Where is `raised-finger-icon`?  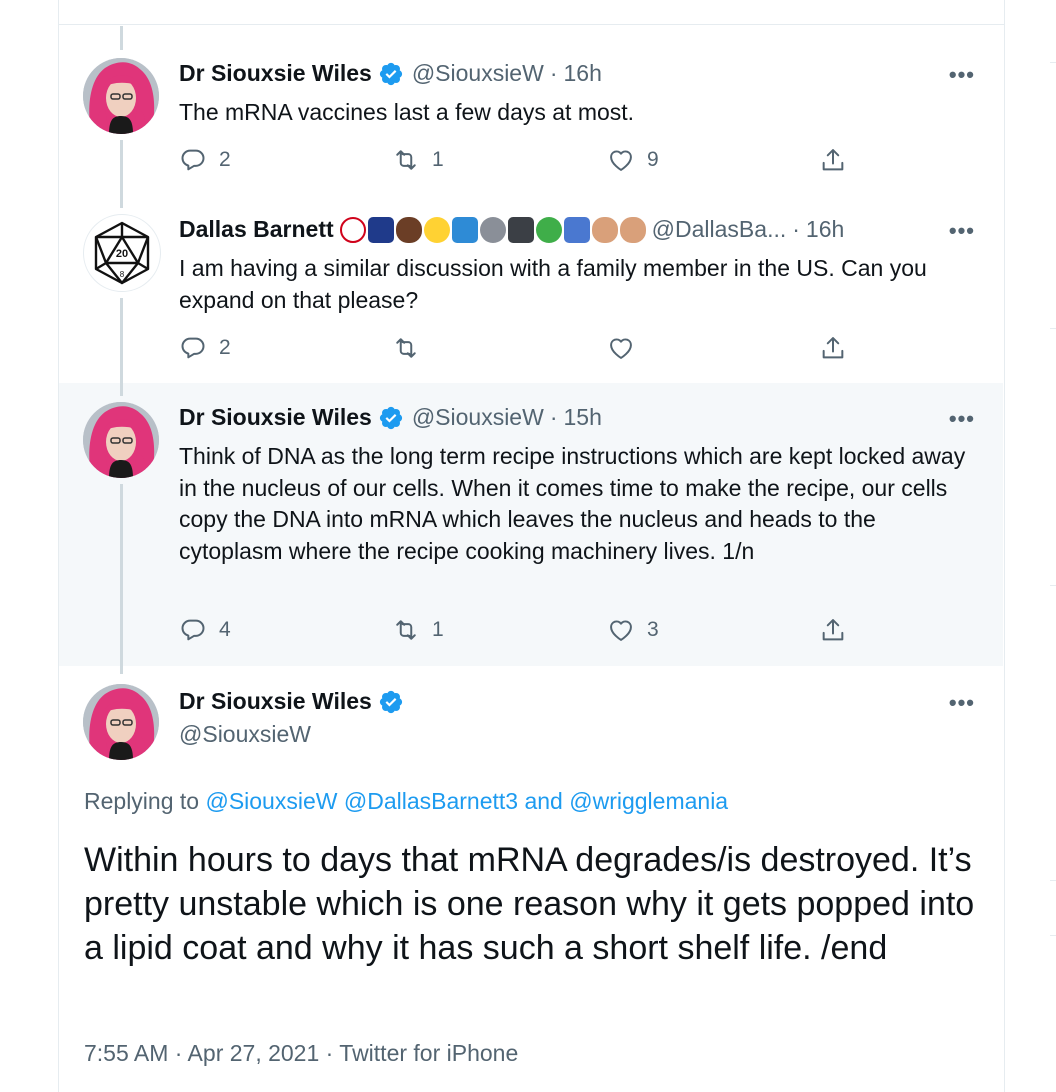 raised-finger-icon is located at coordinates (632, 229).